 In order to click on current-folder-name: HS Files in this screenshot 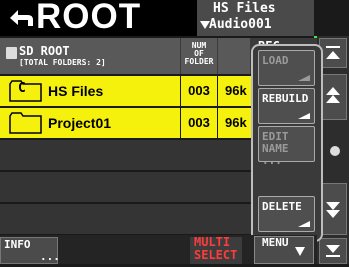, I will do `click(244, 8)`.